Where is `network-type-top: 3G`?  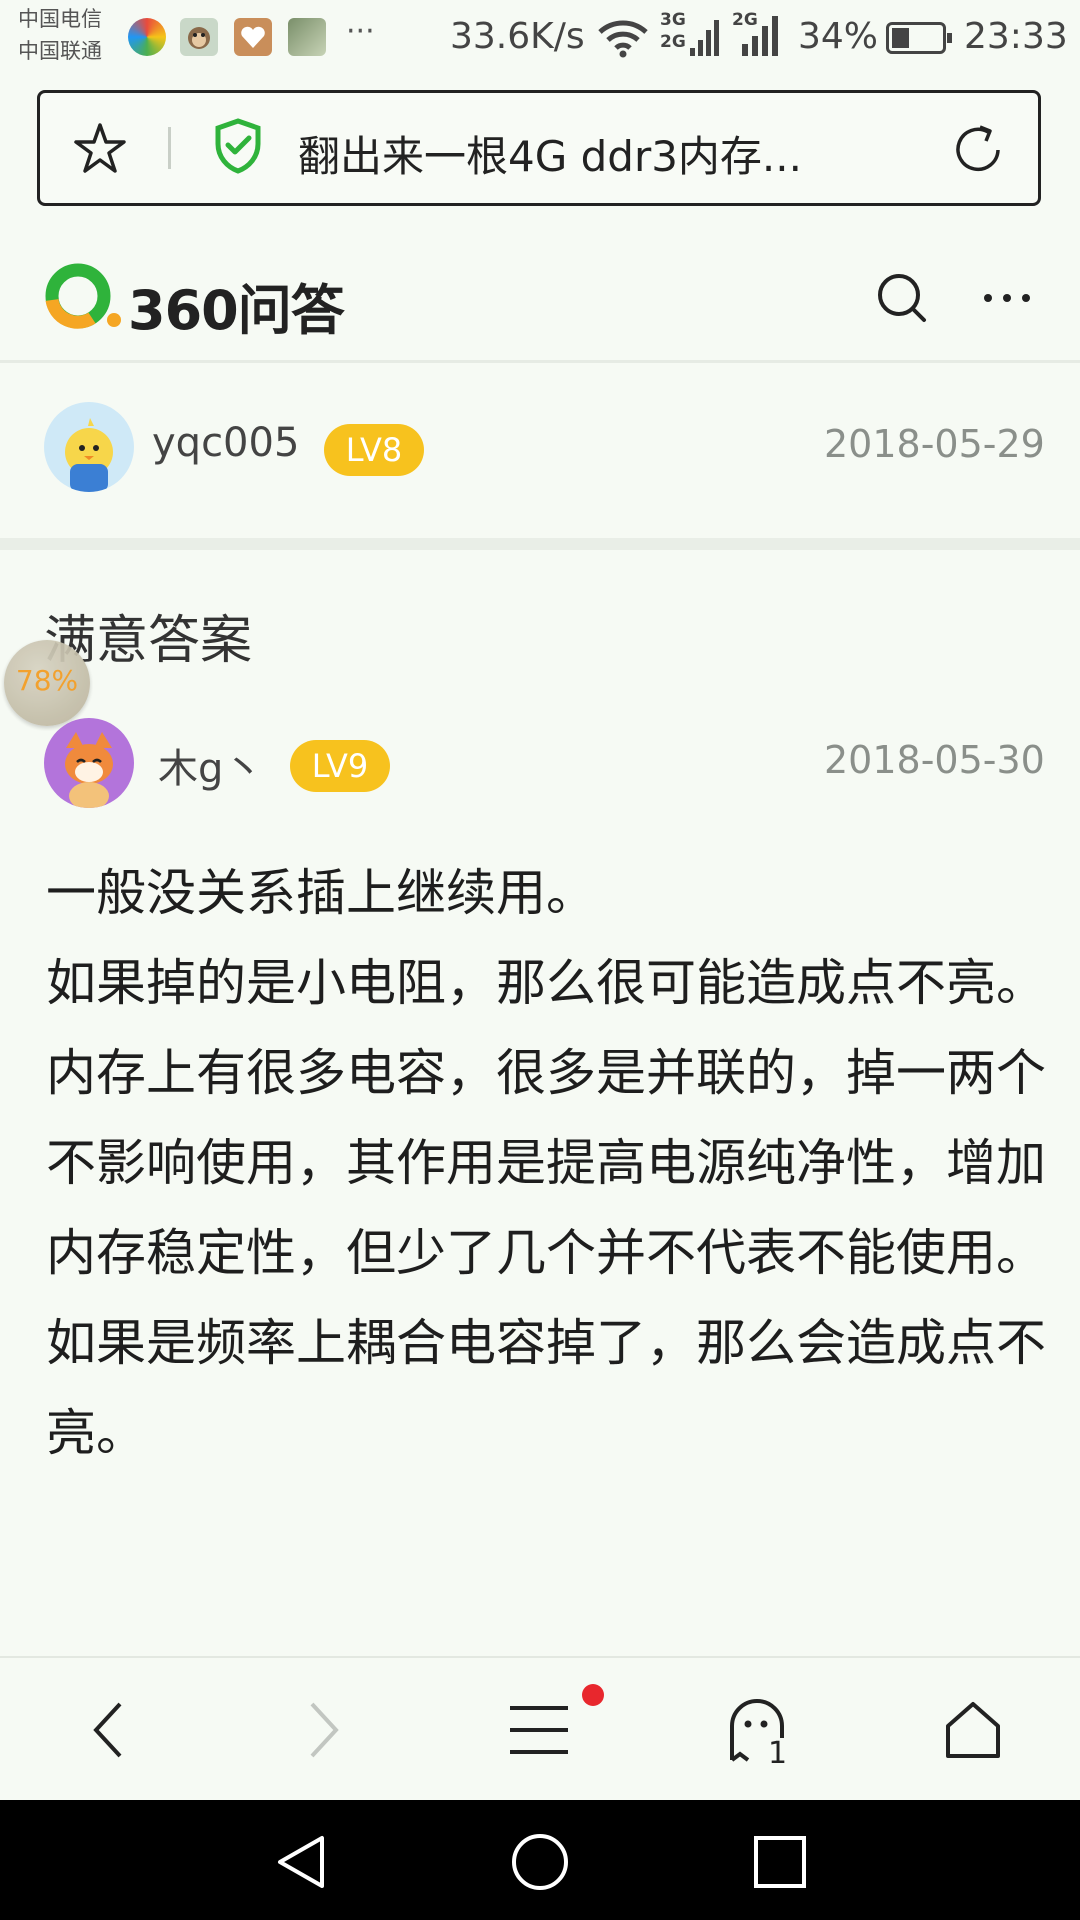 network-type-top: 3G is located at coordinates (673, 20).